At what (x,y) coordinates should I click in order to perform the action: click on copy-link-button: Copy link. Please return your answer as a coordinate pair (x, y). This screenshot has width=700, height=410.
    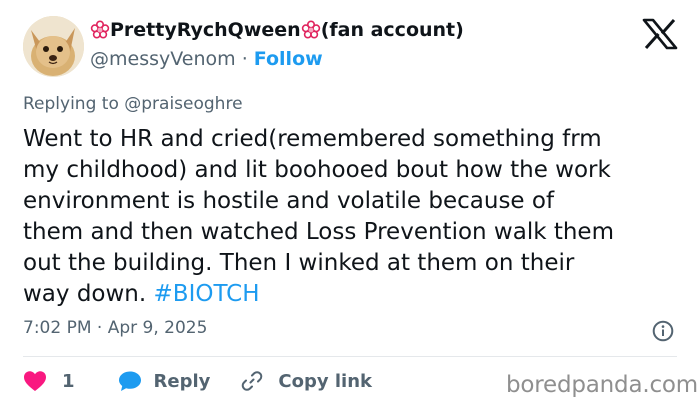
    Looking at the image, I should click on (306, 381).